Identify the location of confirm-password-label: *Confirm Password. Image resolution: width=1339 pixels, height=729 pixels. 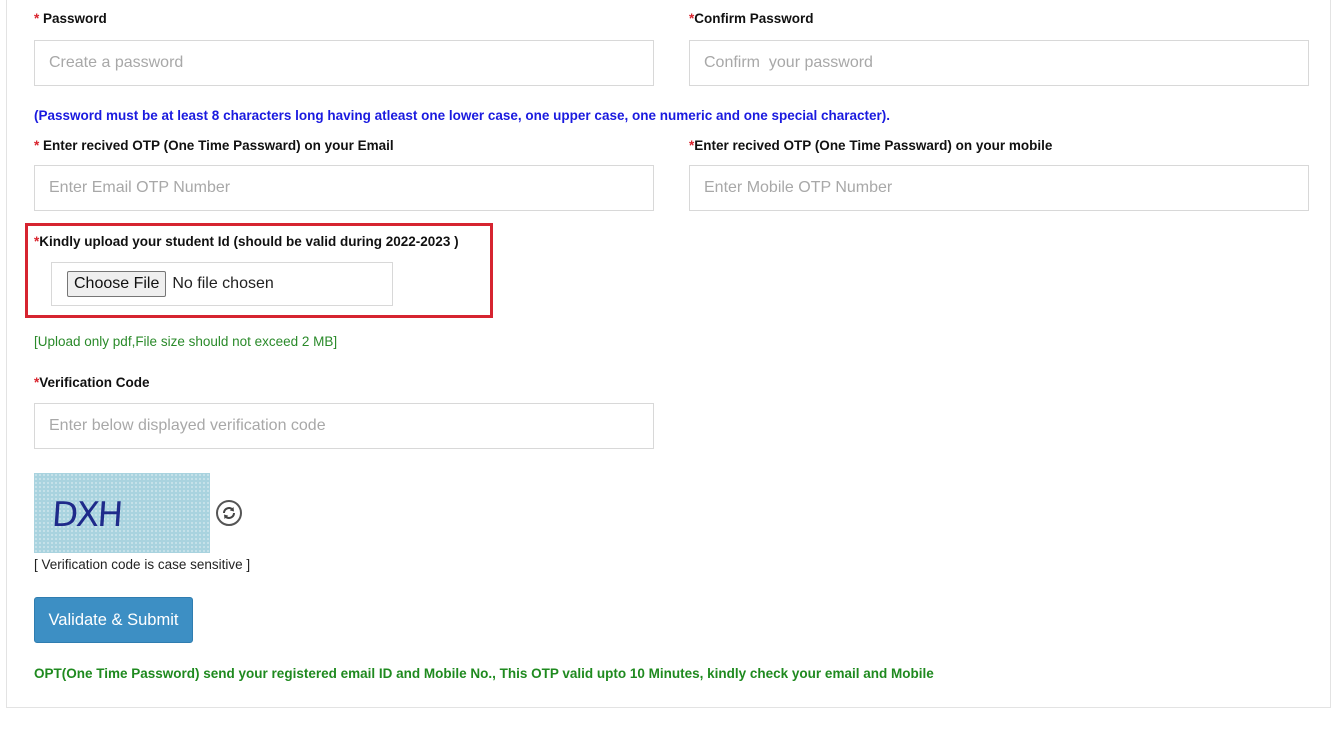
(751, 18).